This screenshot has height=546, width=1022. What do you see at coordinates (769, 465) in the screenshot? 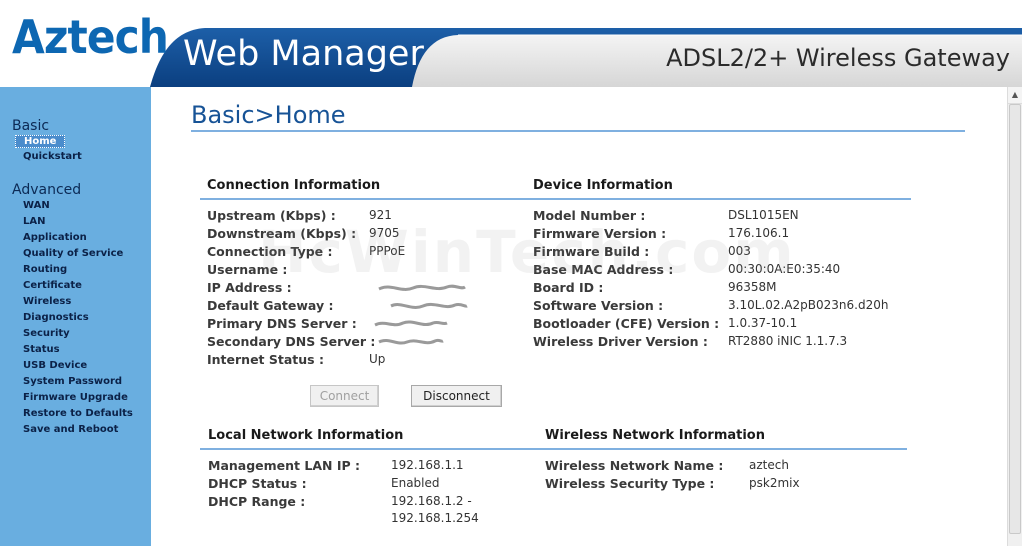
I see `wireless-network-name-value: aztech` at bounding box center [769, 465].